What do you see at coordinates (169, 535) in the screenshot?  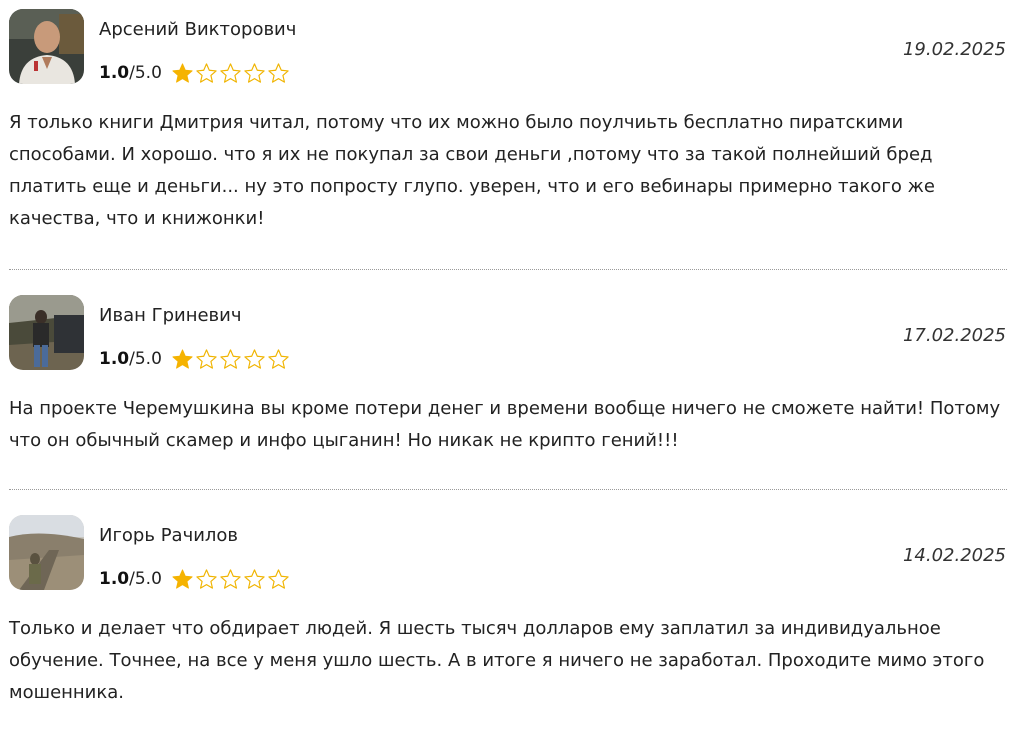 I see `review-author: Игорь Рачилов` at bounding box center [169, 535].